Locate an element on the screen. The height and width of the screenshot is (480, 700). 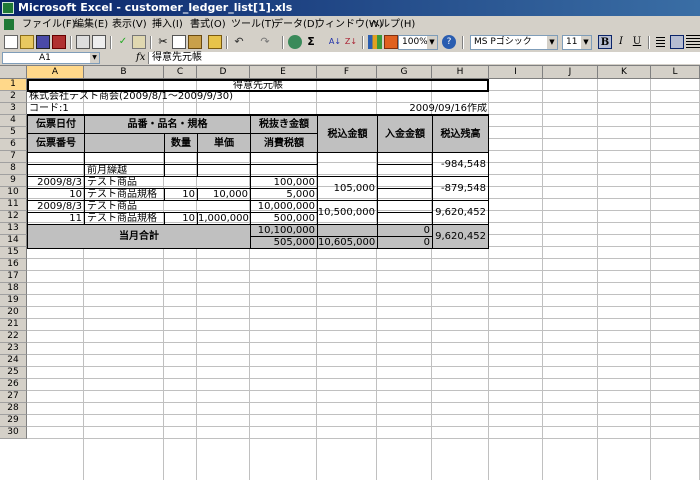
row-header: 26 is located at coordinates (13, 385).